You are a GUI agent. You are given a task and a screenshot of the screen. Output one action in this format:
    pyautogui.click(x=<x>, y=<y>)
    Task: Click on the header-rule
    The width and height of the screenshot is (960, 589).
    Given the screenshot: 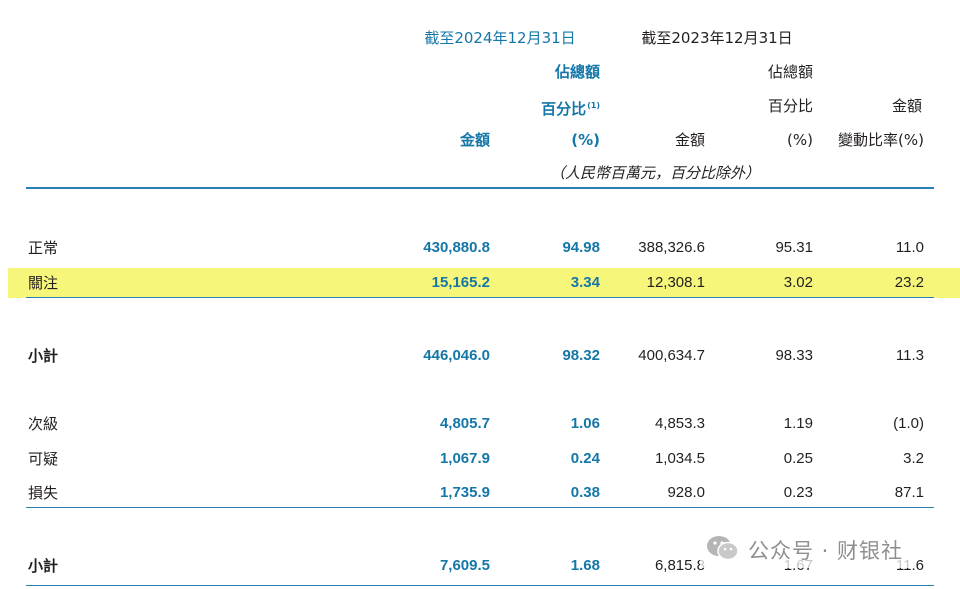 What is the action you would take?
    pyautogui.click(x=480, y=188)
    